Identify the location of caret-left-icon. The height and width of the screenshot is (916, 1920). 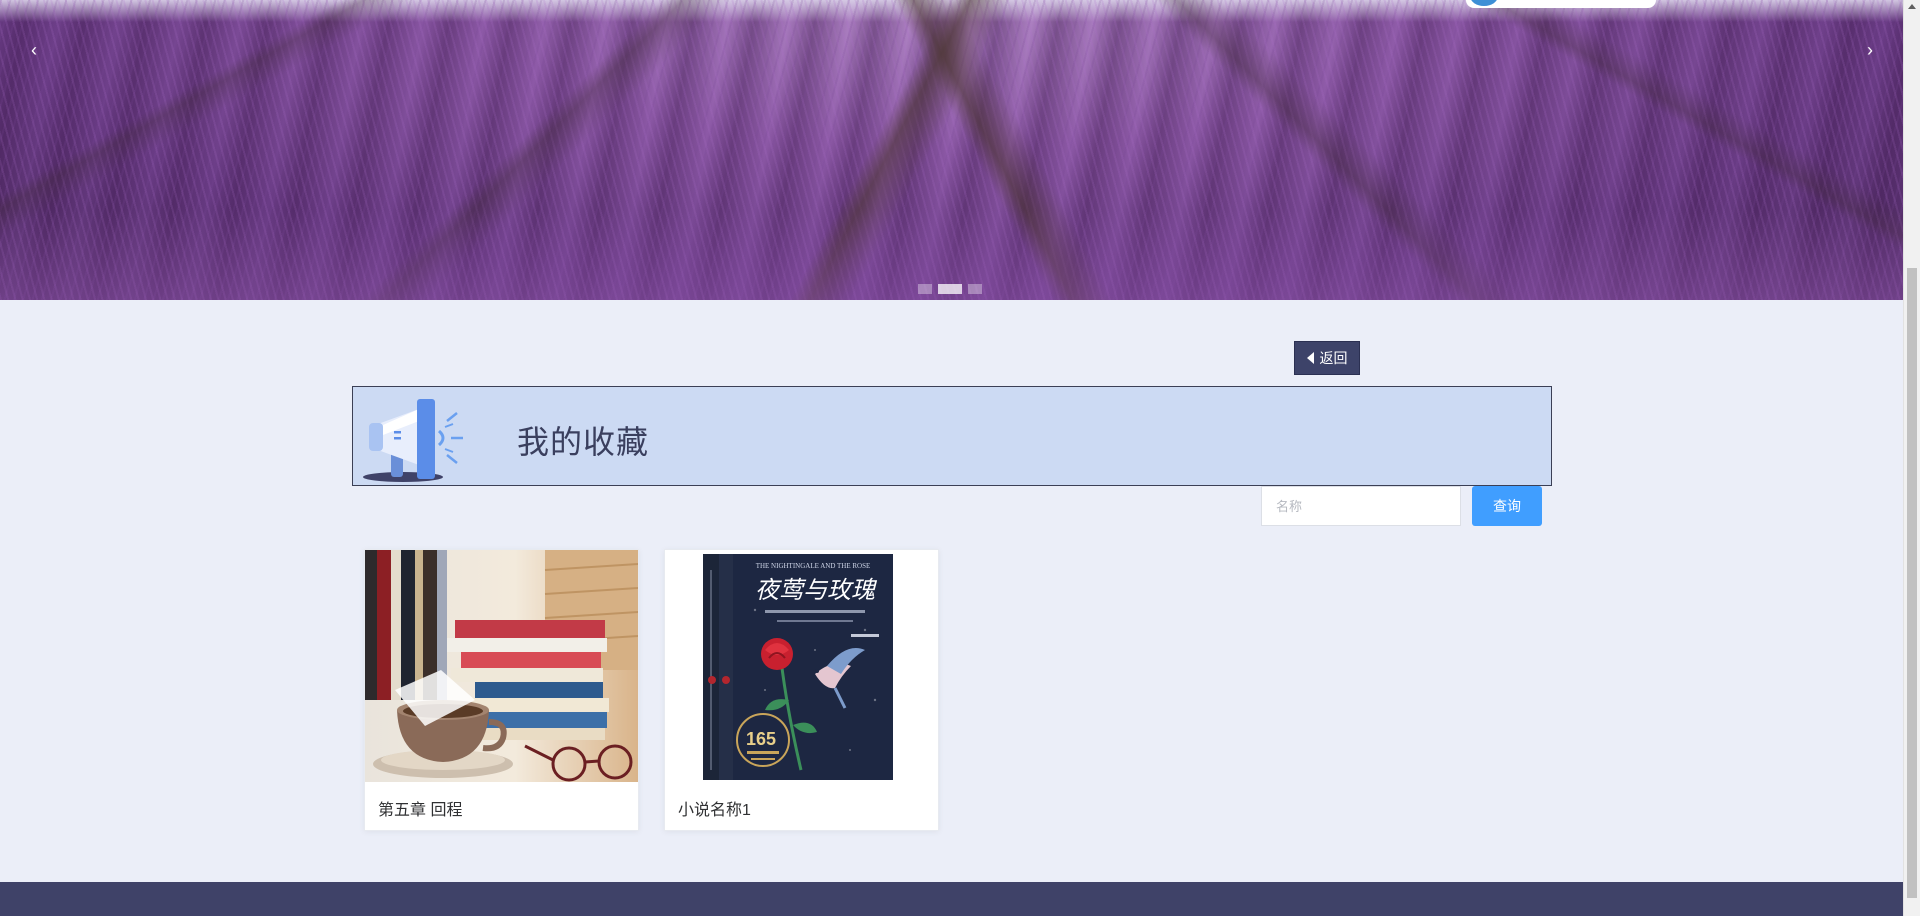
(1310, 358).